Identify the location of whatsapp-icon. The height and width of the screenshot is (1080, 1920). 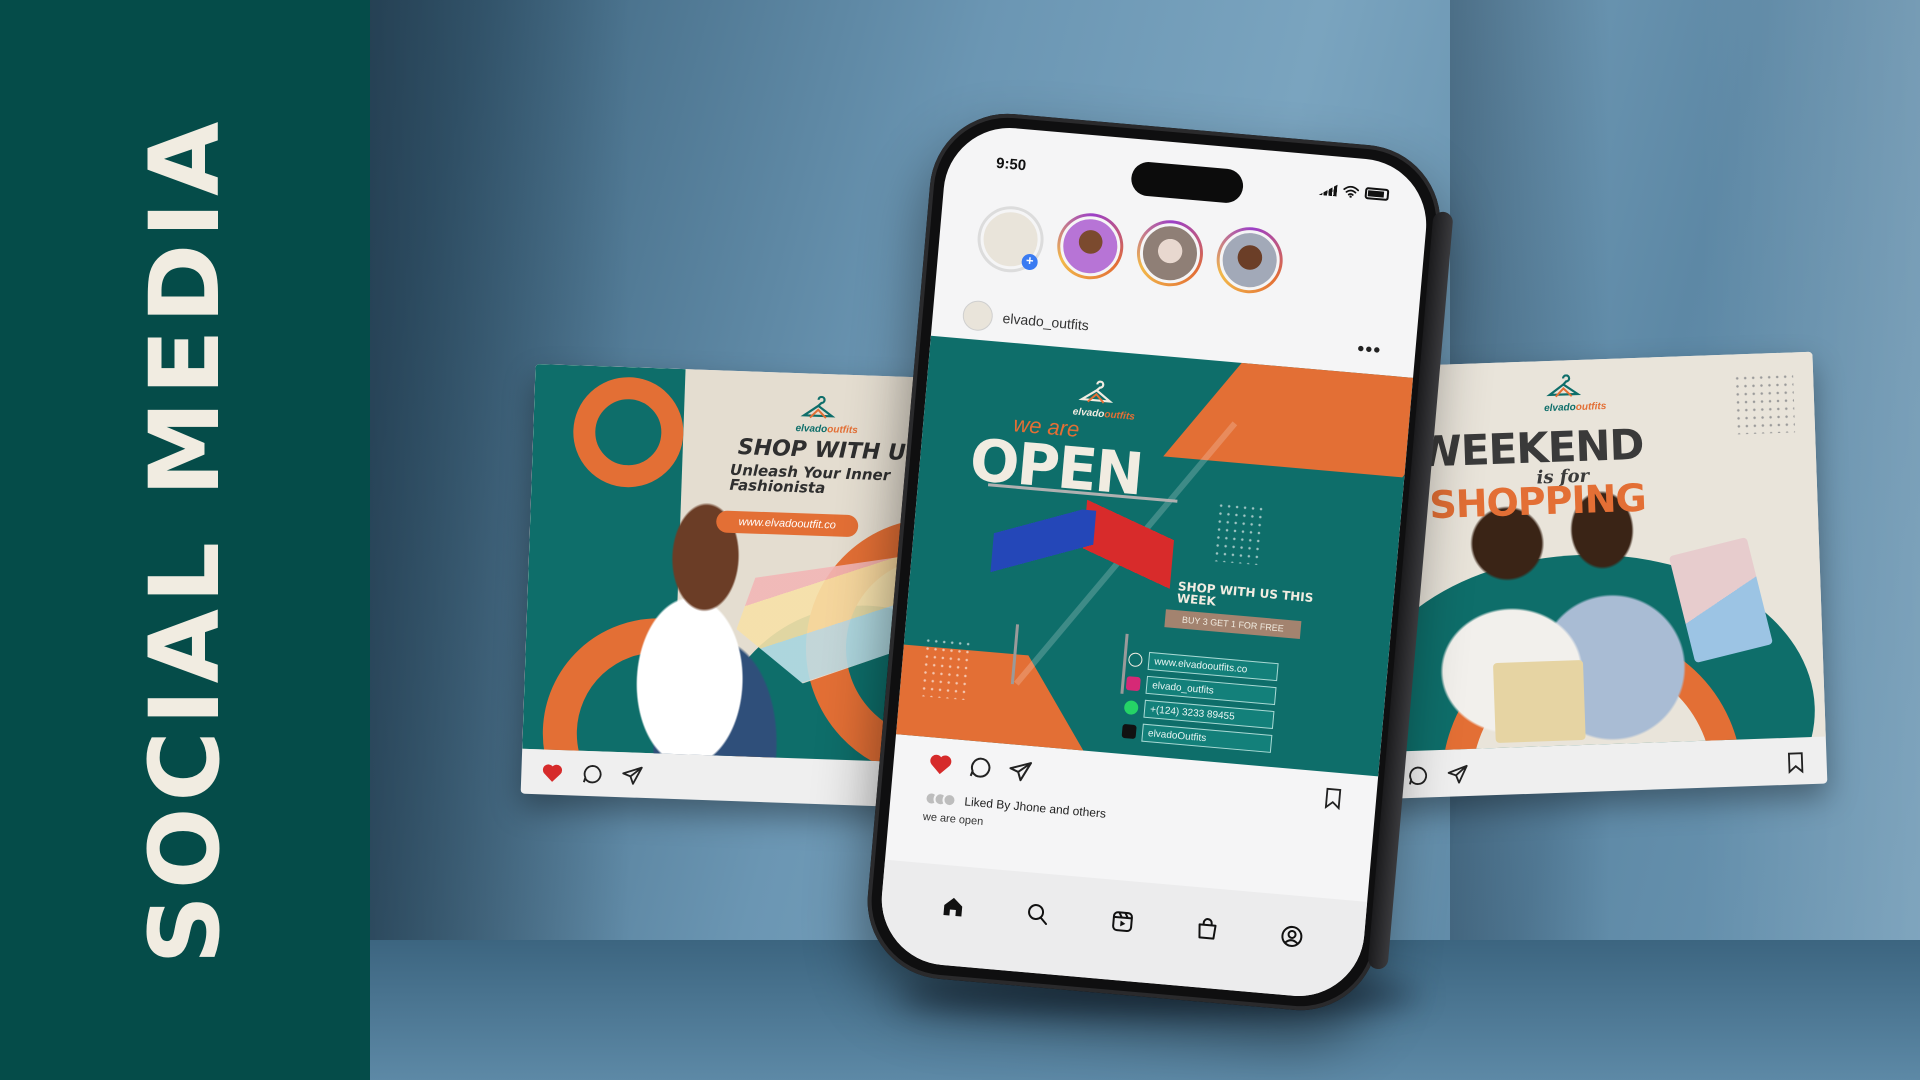
(1131, 707).